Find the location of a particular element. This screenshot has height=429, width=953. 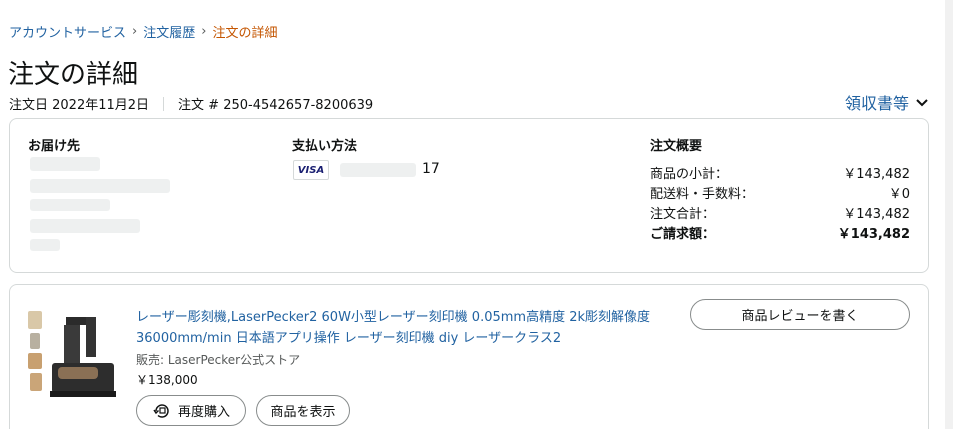

buy-again-button: 再度購入 is located at coordinates (191, 410).